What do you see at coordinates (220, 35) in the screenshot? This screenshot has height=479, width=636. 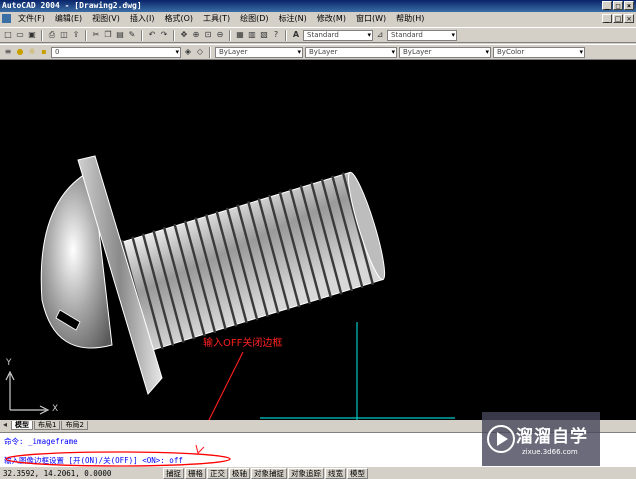 I see `zoom-previous-icon: ⊖` at bounding box center [220, 35].